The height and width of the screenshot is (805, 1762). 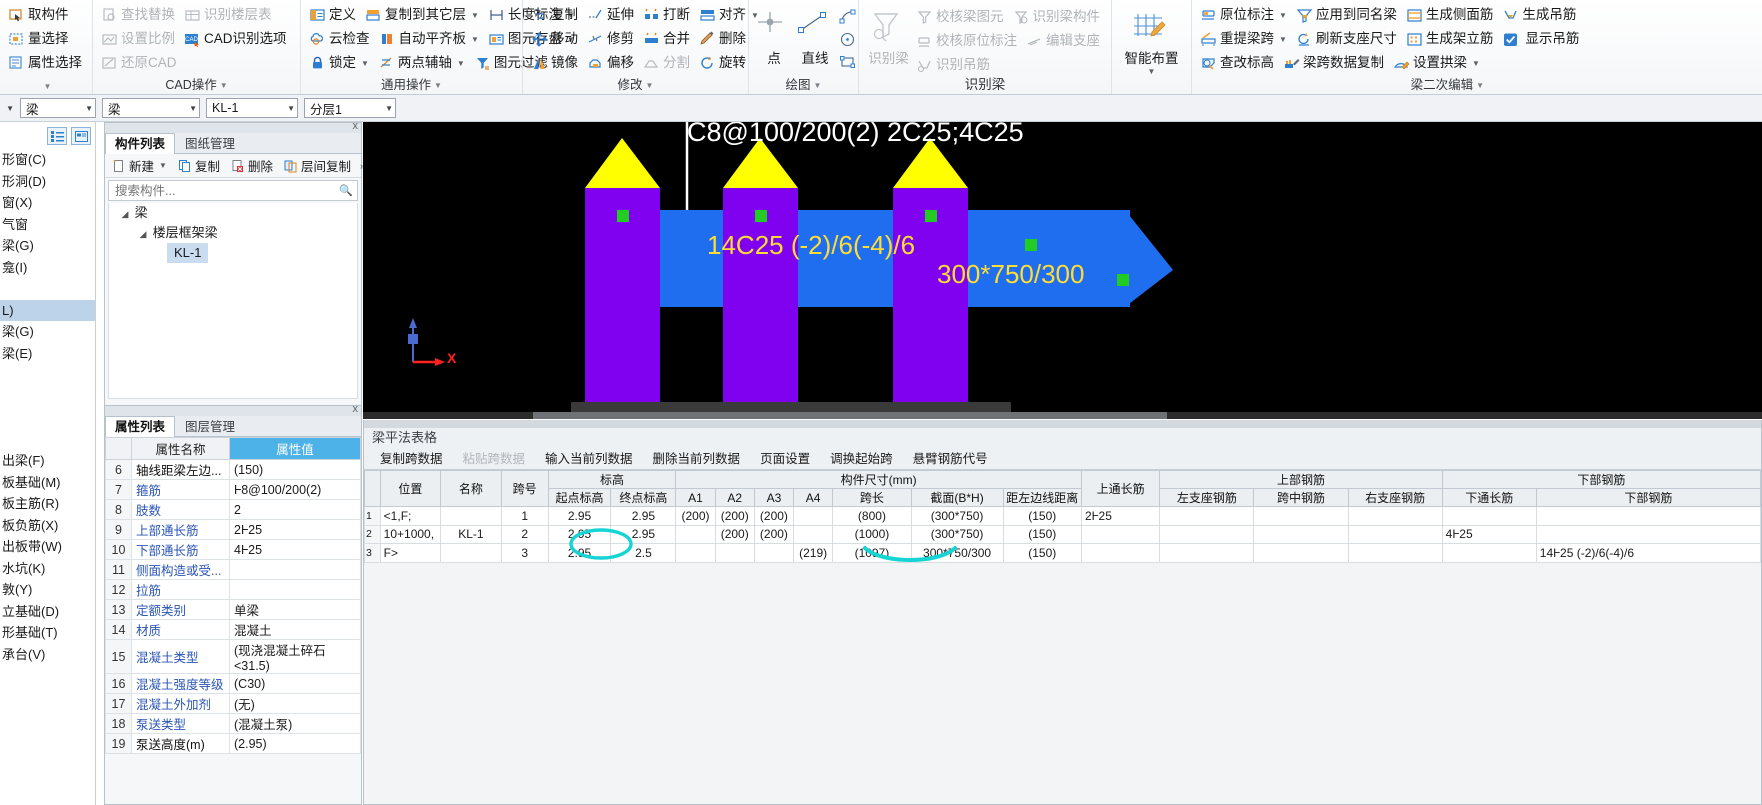 I want to click on property-row-value: (150), so click(x=295, y=469).